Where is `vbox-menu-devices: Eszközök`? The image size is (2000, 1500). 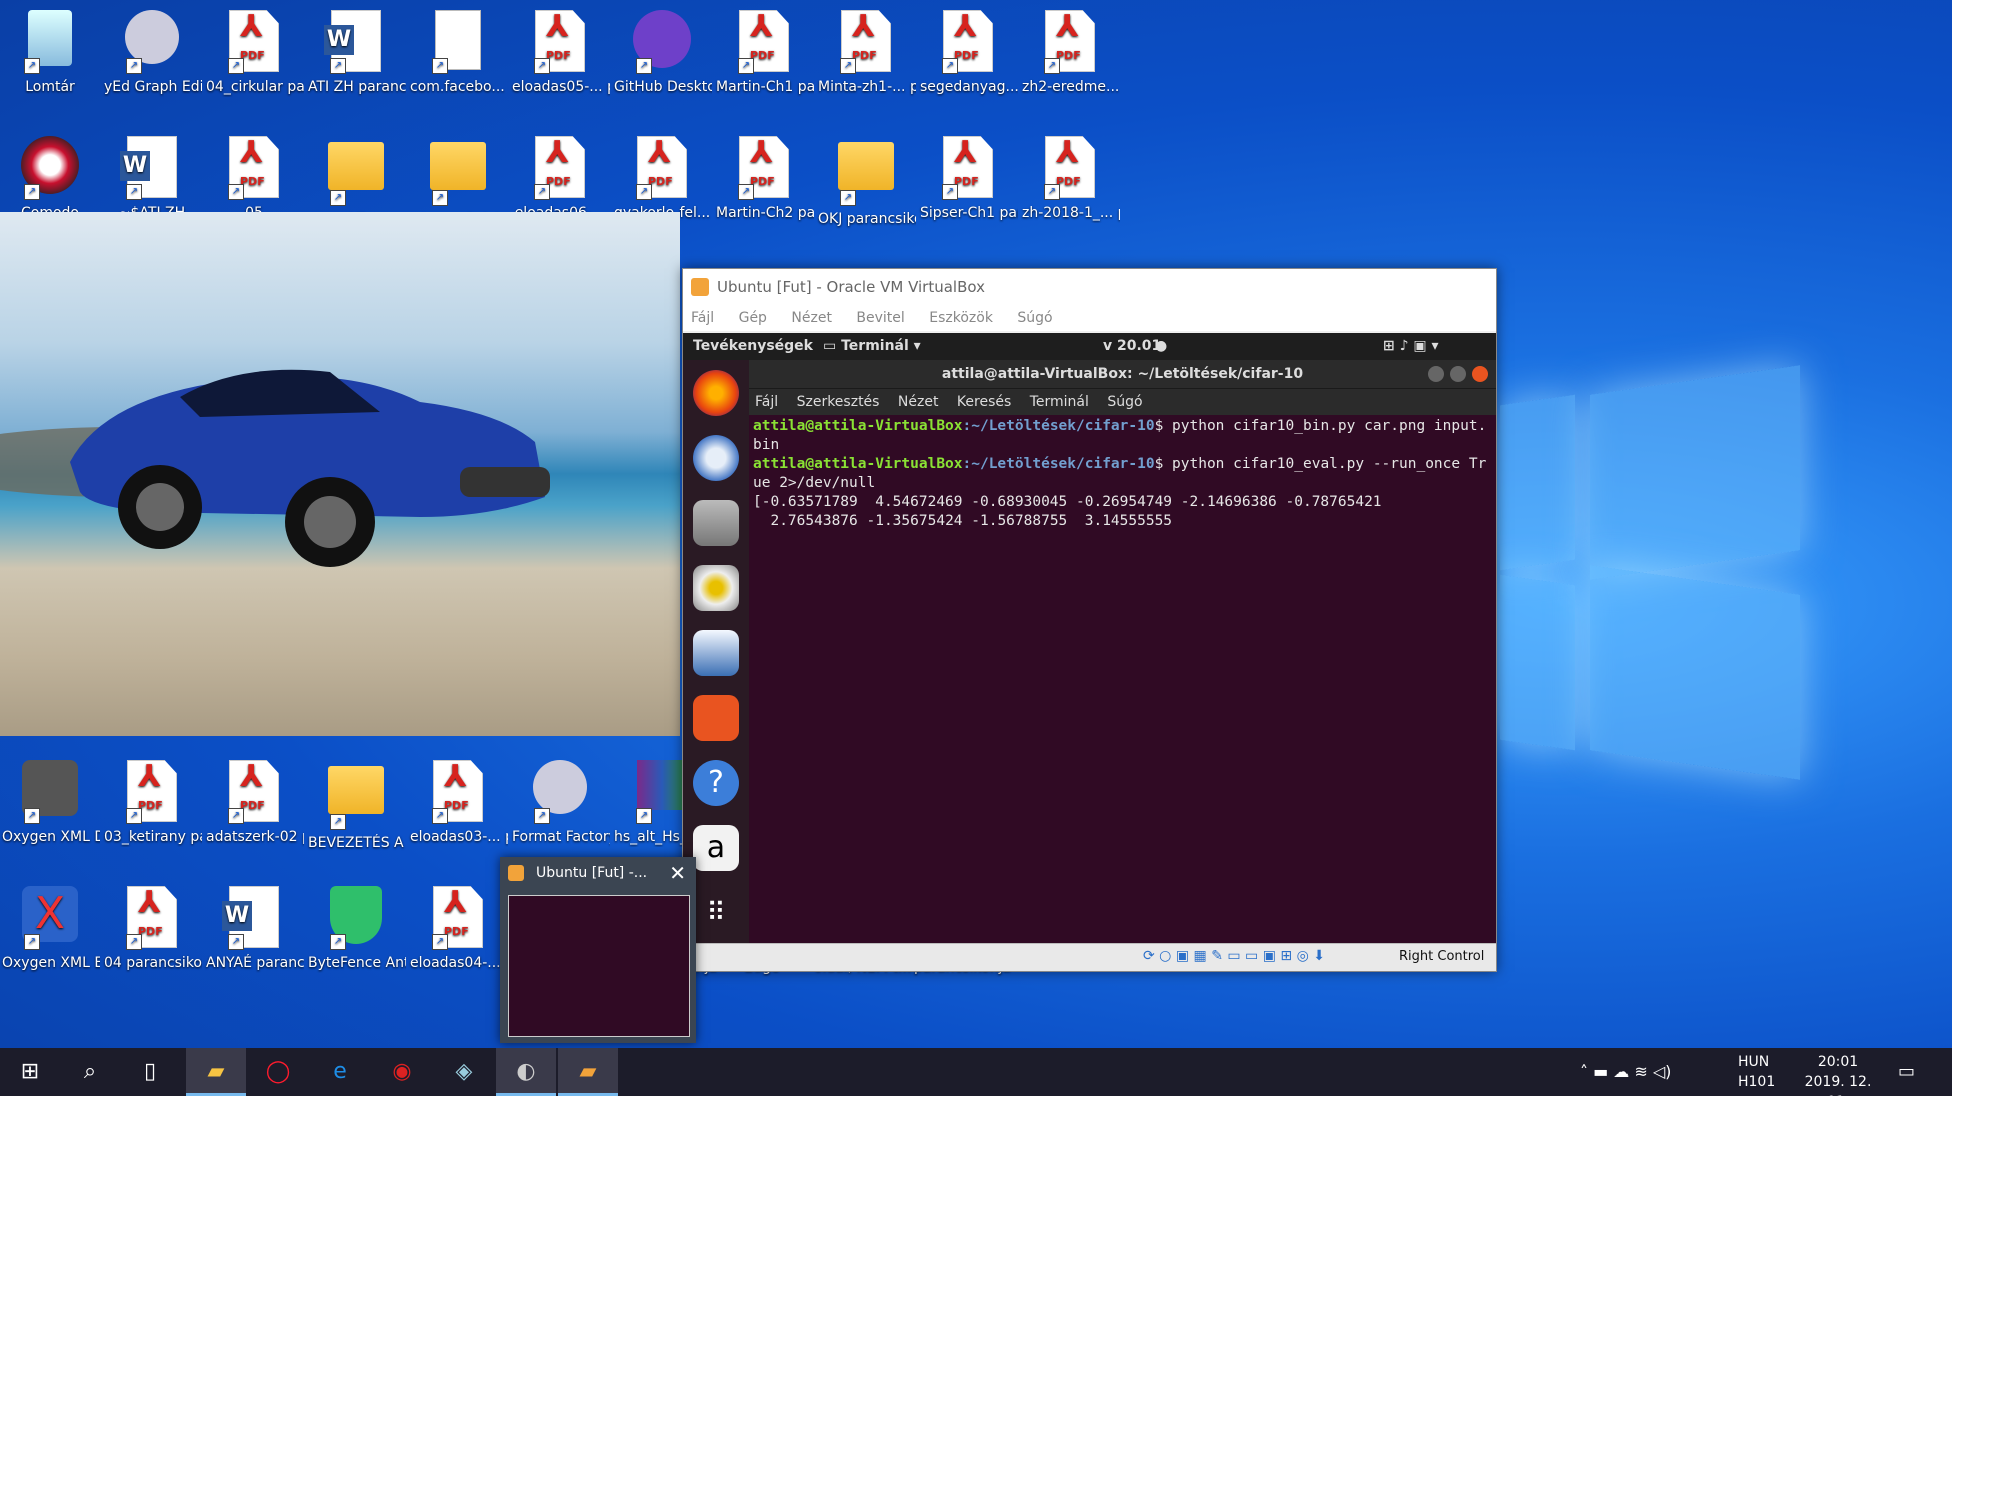
vbox-menu-devices: Eszközök is located at coordinates (961, 318).